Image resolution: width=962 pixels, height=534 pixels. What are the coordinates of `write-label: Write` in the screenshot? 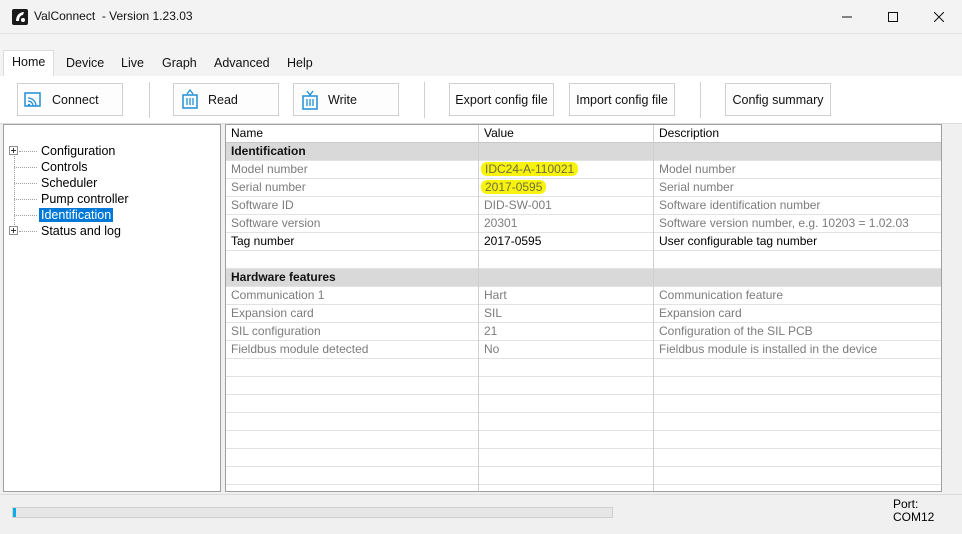 It's located at (342, 99).